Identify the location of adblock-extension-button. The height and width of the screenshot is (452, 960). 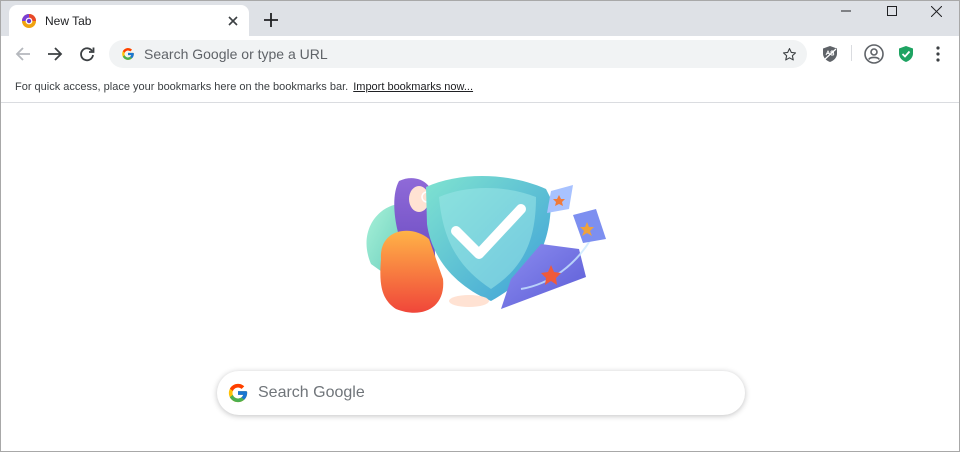
(830, 54).